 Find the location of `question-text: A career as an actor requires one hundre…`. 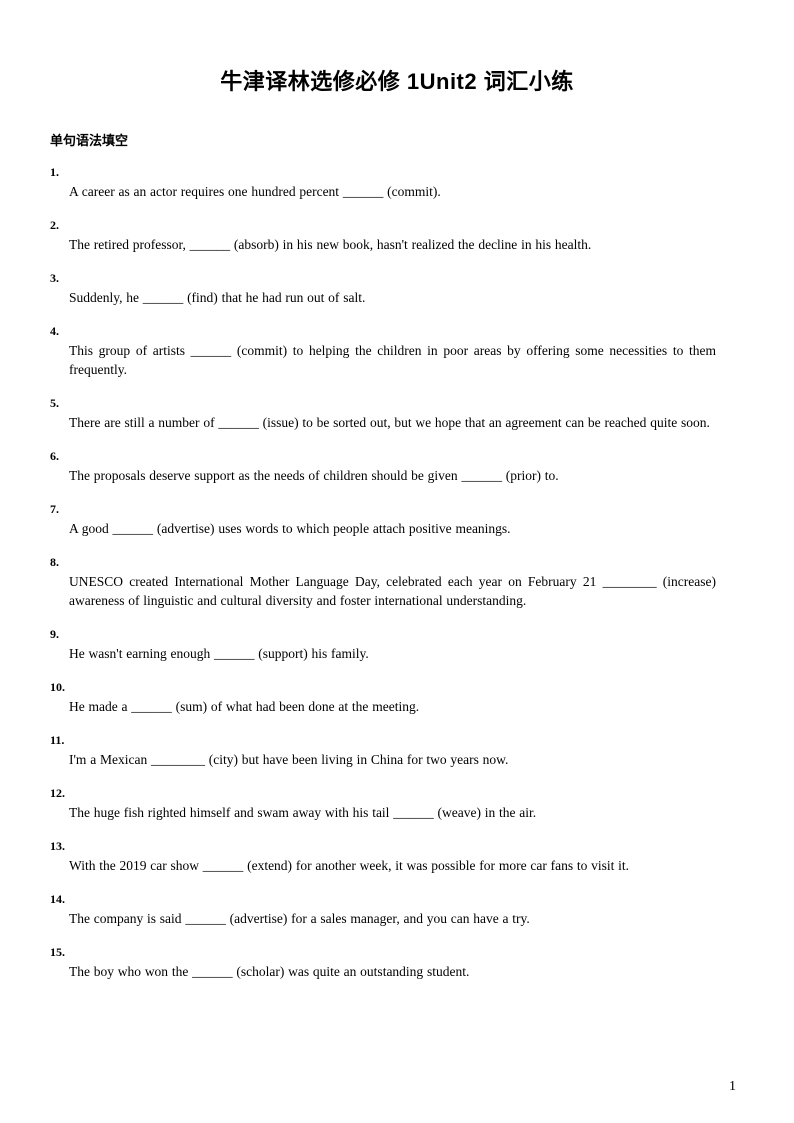

question-text: A career as an actor requires one hundre… is located at coordinates (255, 191).